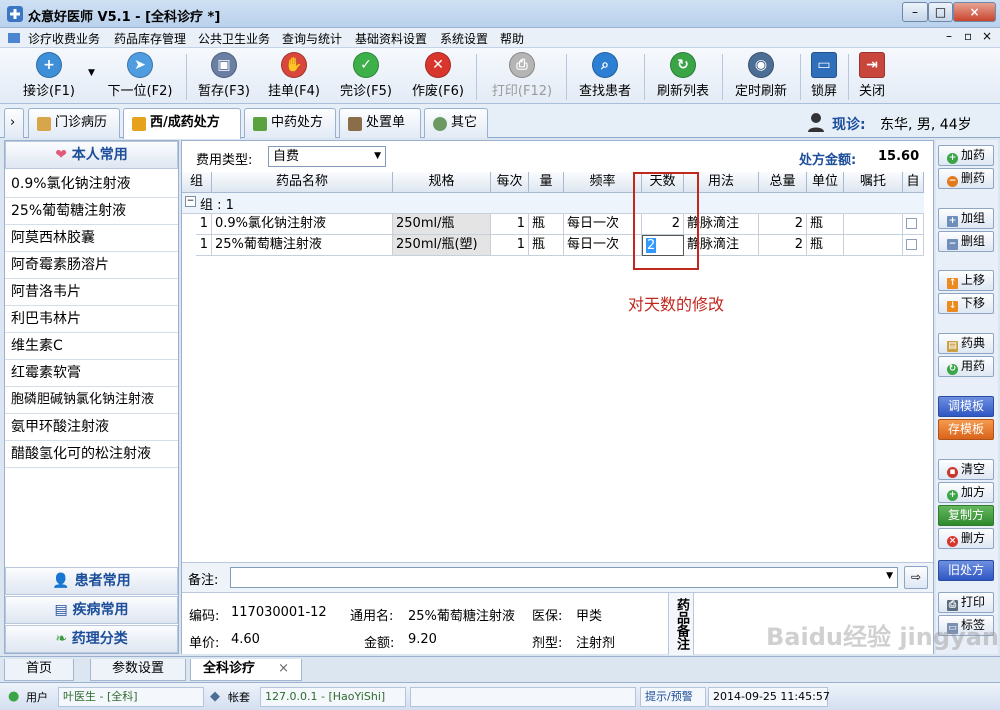 Image resolution: width=1000 pixels, height=710 pixels. What do you see at coordinates (873, 182) in the screenshot?
I see `column-header: 嘱托` at bounding box center [873, 182].